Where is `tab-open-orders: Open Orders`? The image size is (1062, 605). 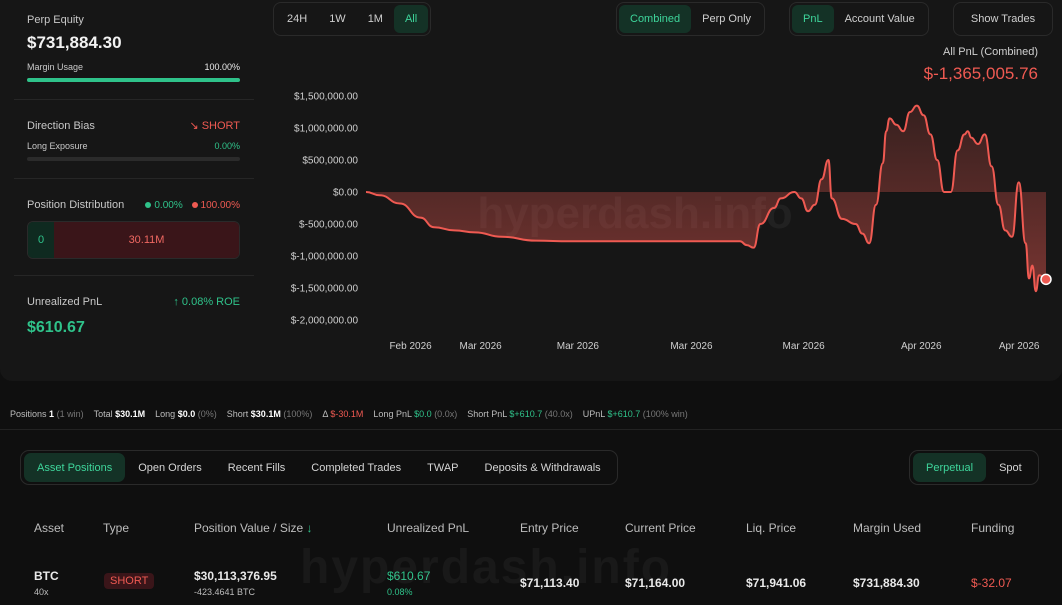
tab-open-orders: Open Orders is located at coordinates (170, 467).